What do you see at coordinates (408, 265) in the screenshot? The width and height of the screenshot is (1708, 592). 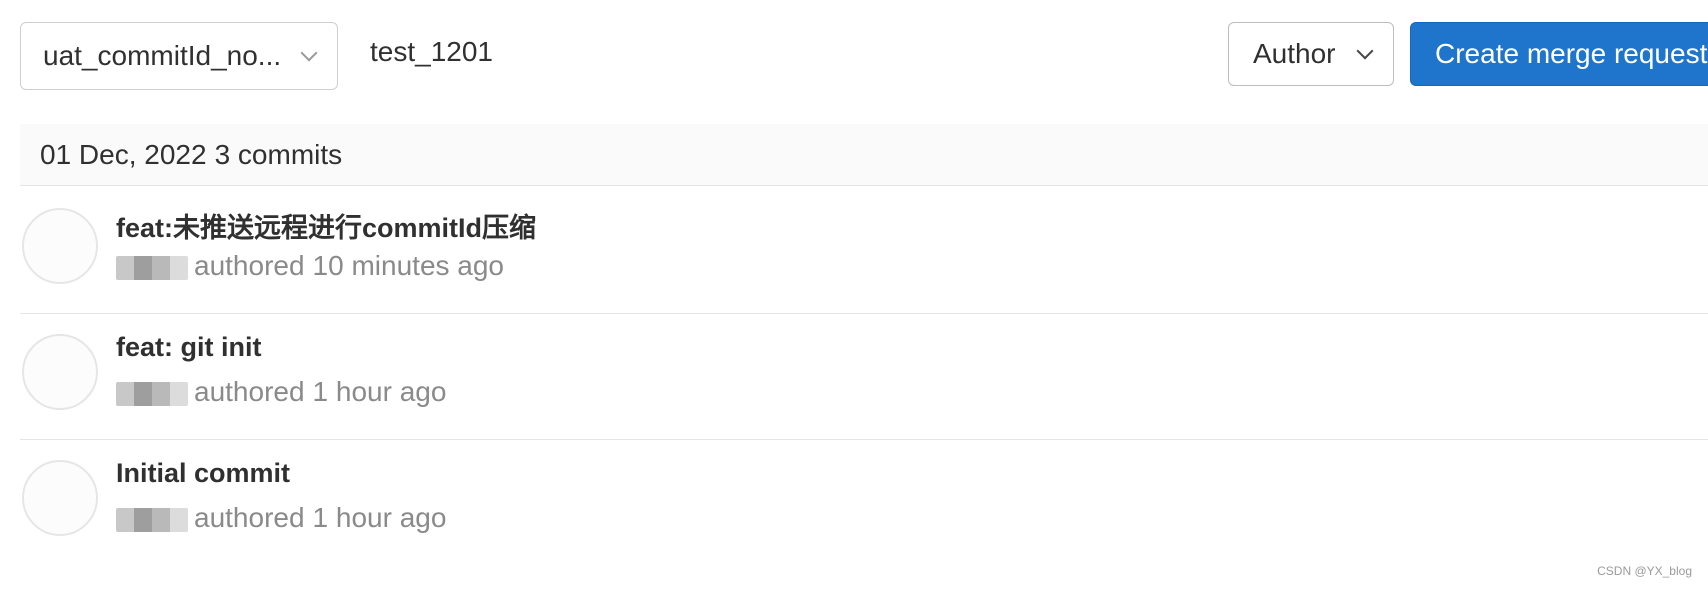 I see `commit-time: 10 minutes ago` at bounding box center [408, 265].